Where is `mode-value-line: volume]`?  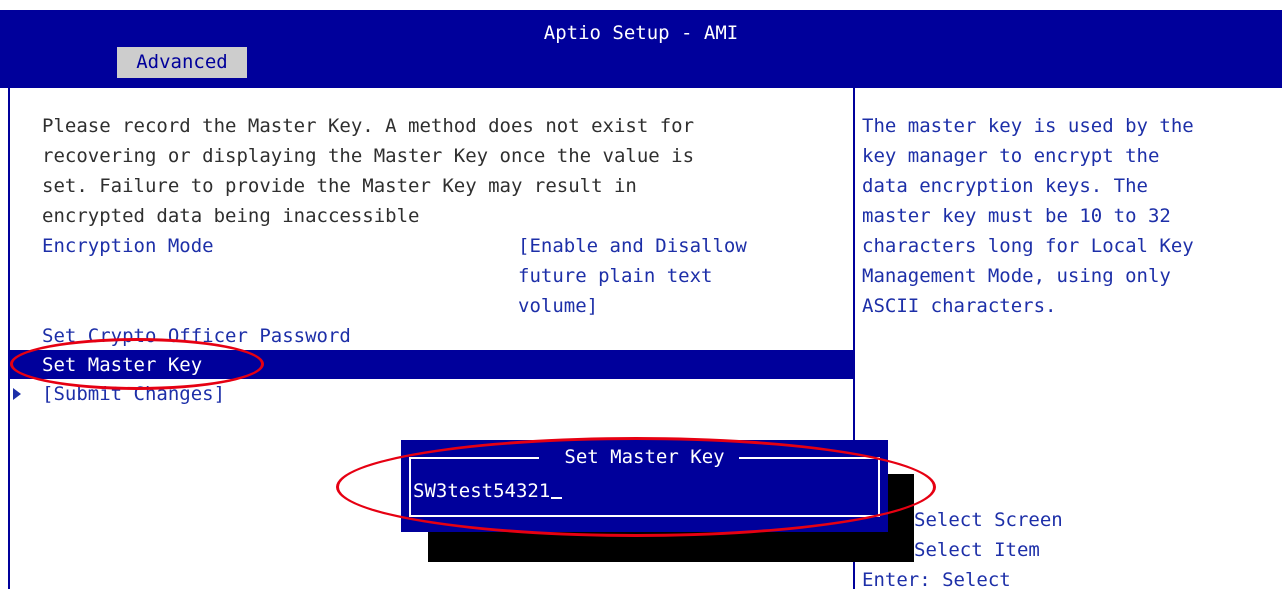
mode-value-line: volume] is located at coordinates (558, 306).